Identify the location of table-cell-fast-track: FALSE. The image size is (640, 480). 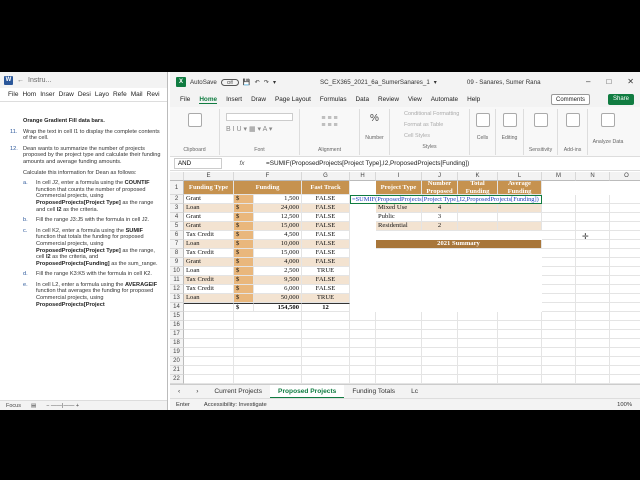
(326, 253).